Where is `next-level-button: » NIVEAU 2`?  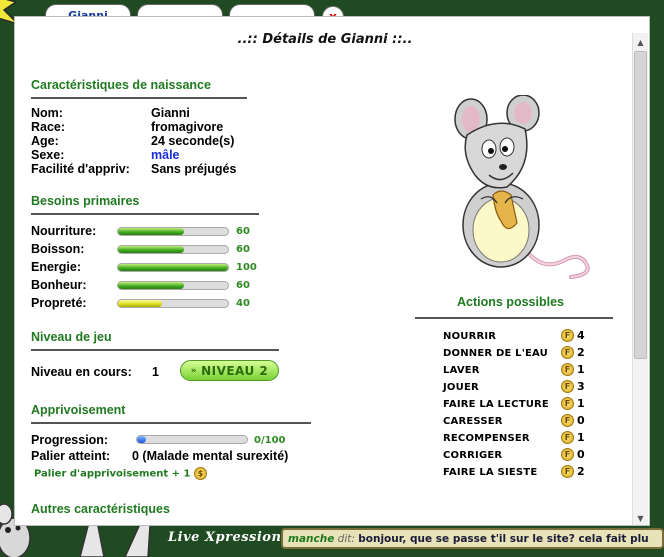 next-level-button: » NIVEAU 2 is located at coordinates (229, 370).